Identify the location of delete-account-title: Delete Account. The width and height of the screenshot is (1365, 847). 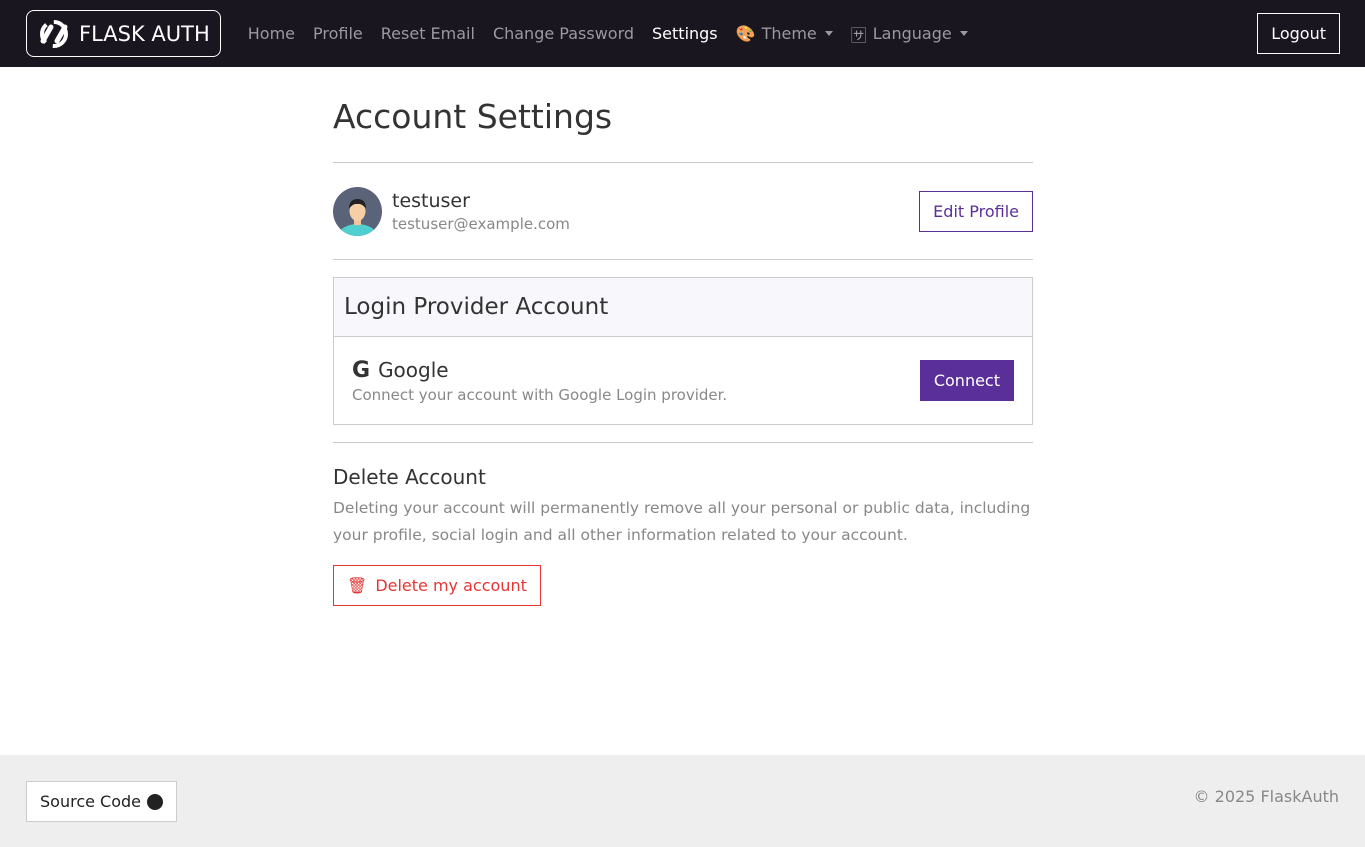
(409, 477).